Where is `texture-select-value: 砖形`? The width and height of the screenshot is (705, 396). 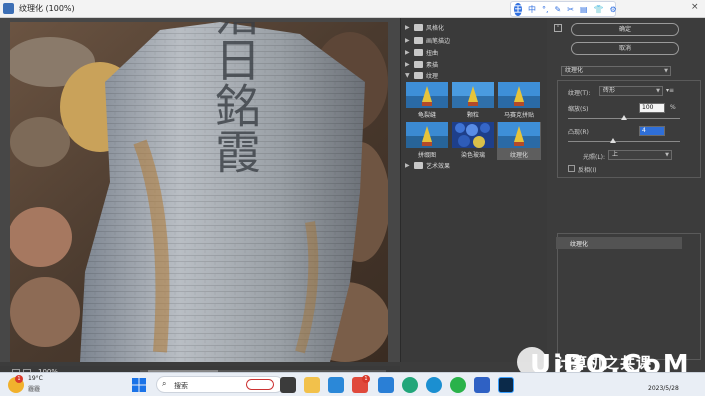 texture-select-value: 砖形 is located at coordinates (609, 90).